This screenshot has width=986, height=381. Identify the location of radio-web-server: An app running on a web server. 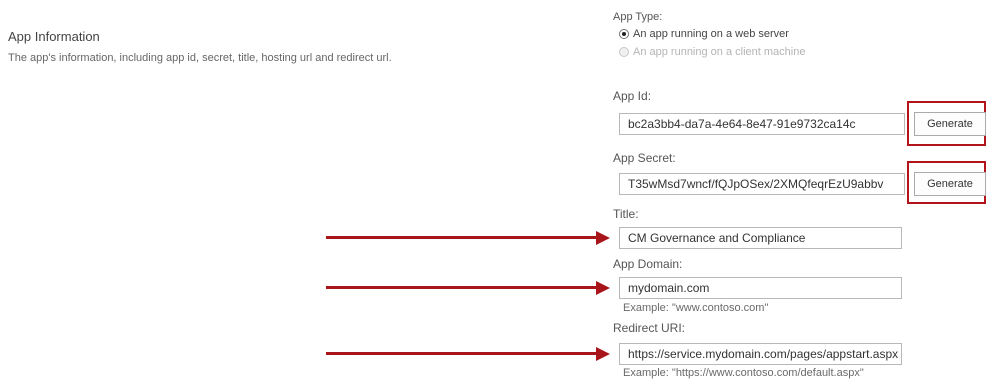
(704, 34).